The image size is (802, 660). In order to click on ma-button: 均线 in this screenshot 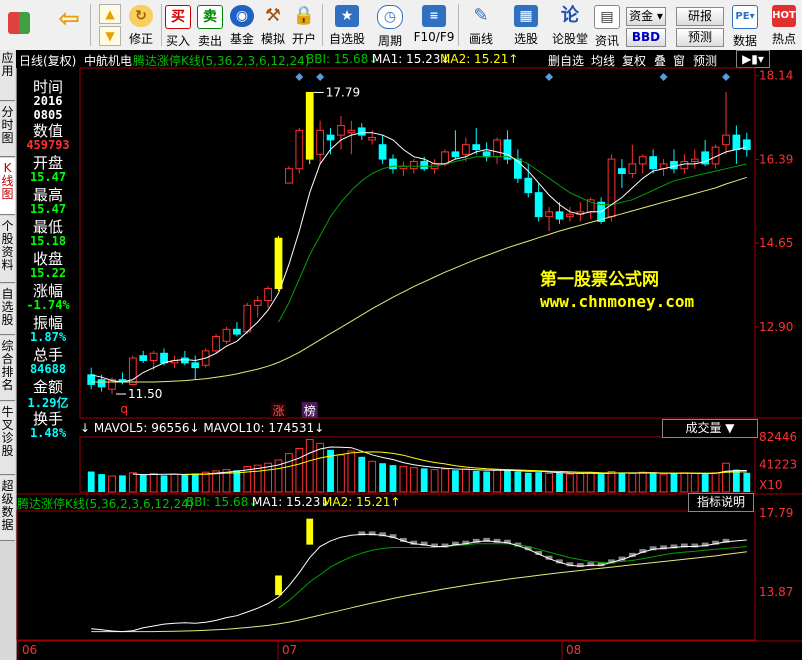, I will do `click(603, 60)`.